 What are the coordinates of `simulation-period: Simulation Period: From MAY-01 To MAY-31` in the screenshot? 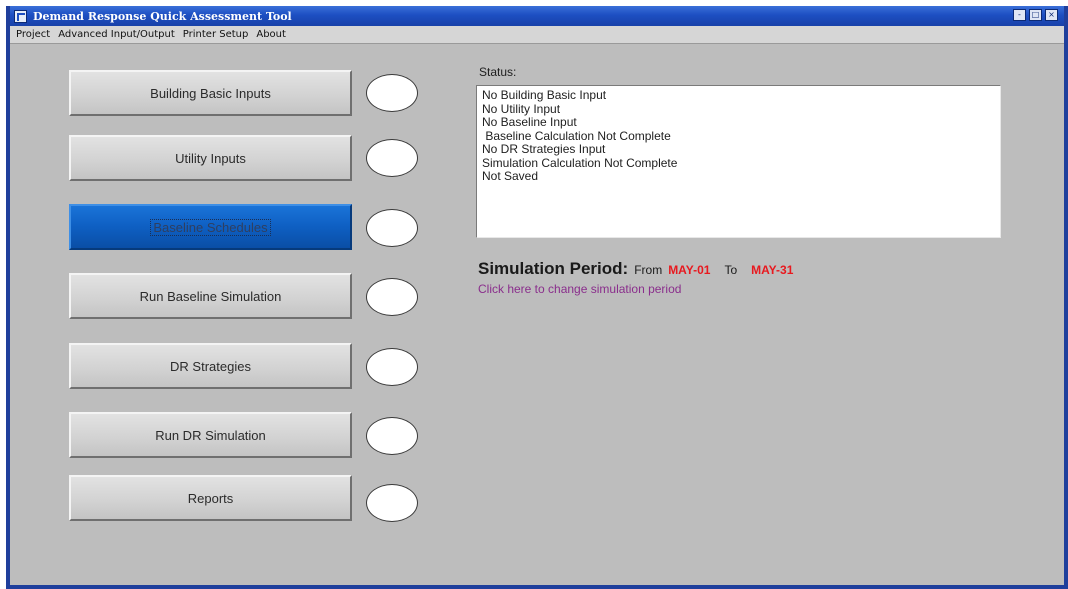 It's located at (635, 269).